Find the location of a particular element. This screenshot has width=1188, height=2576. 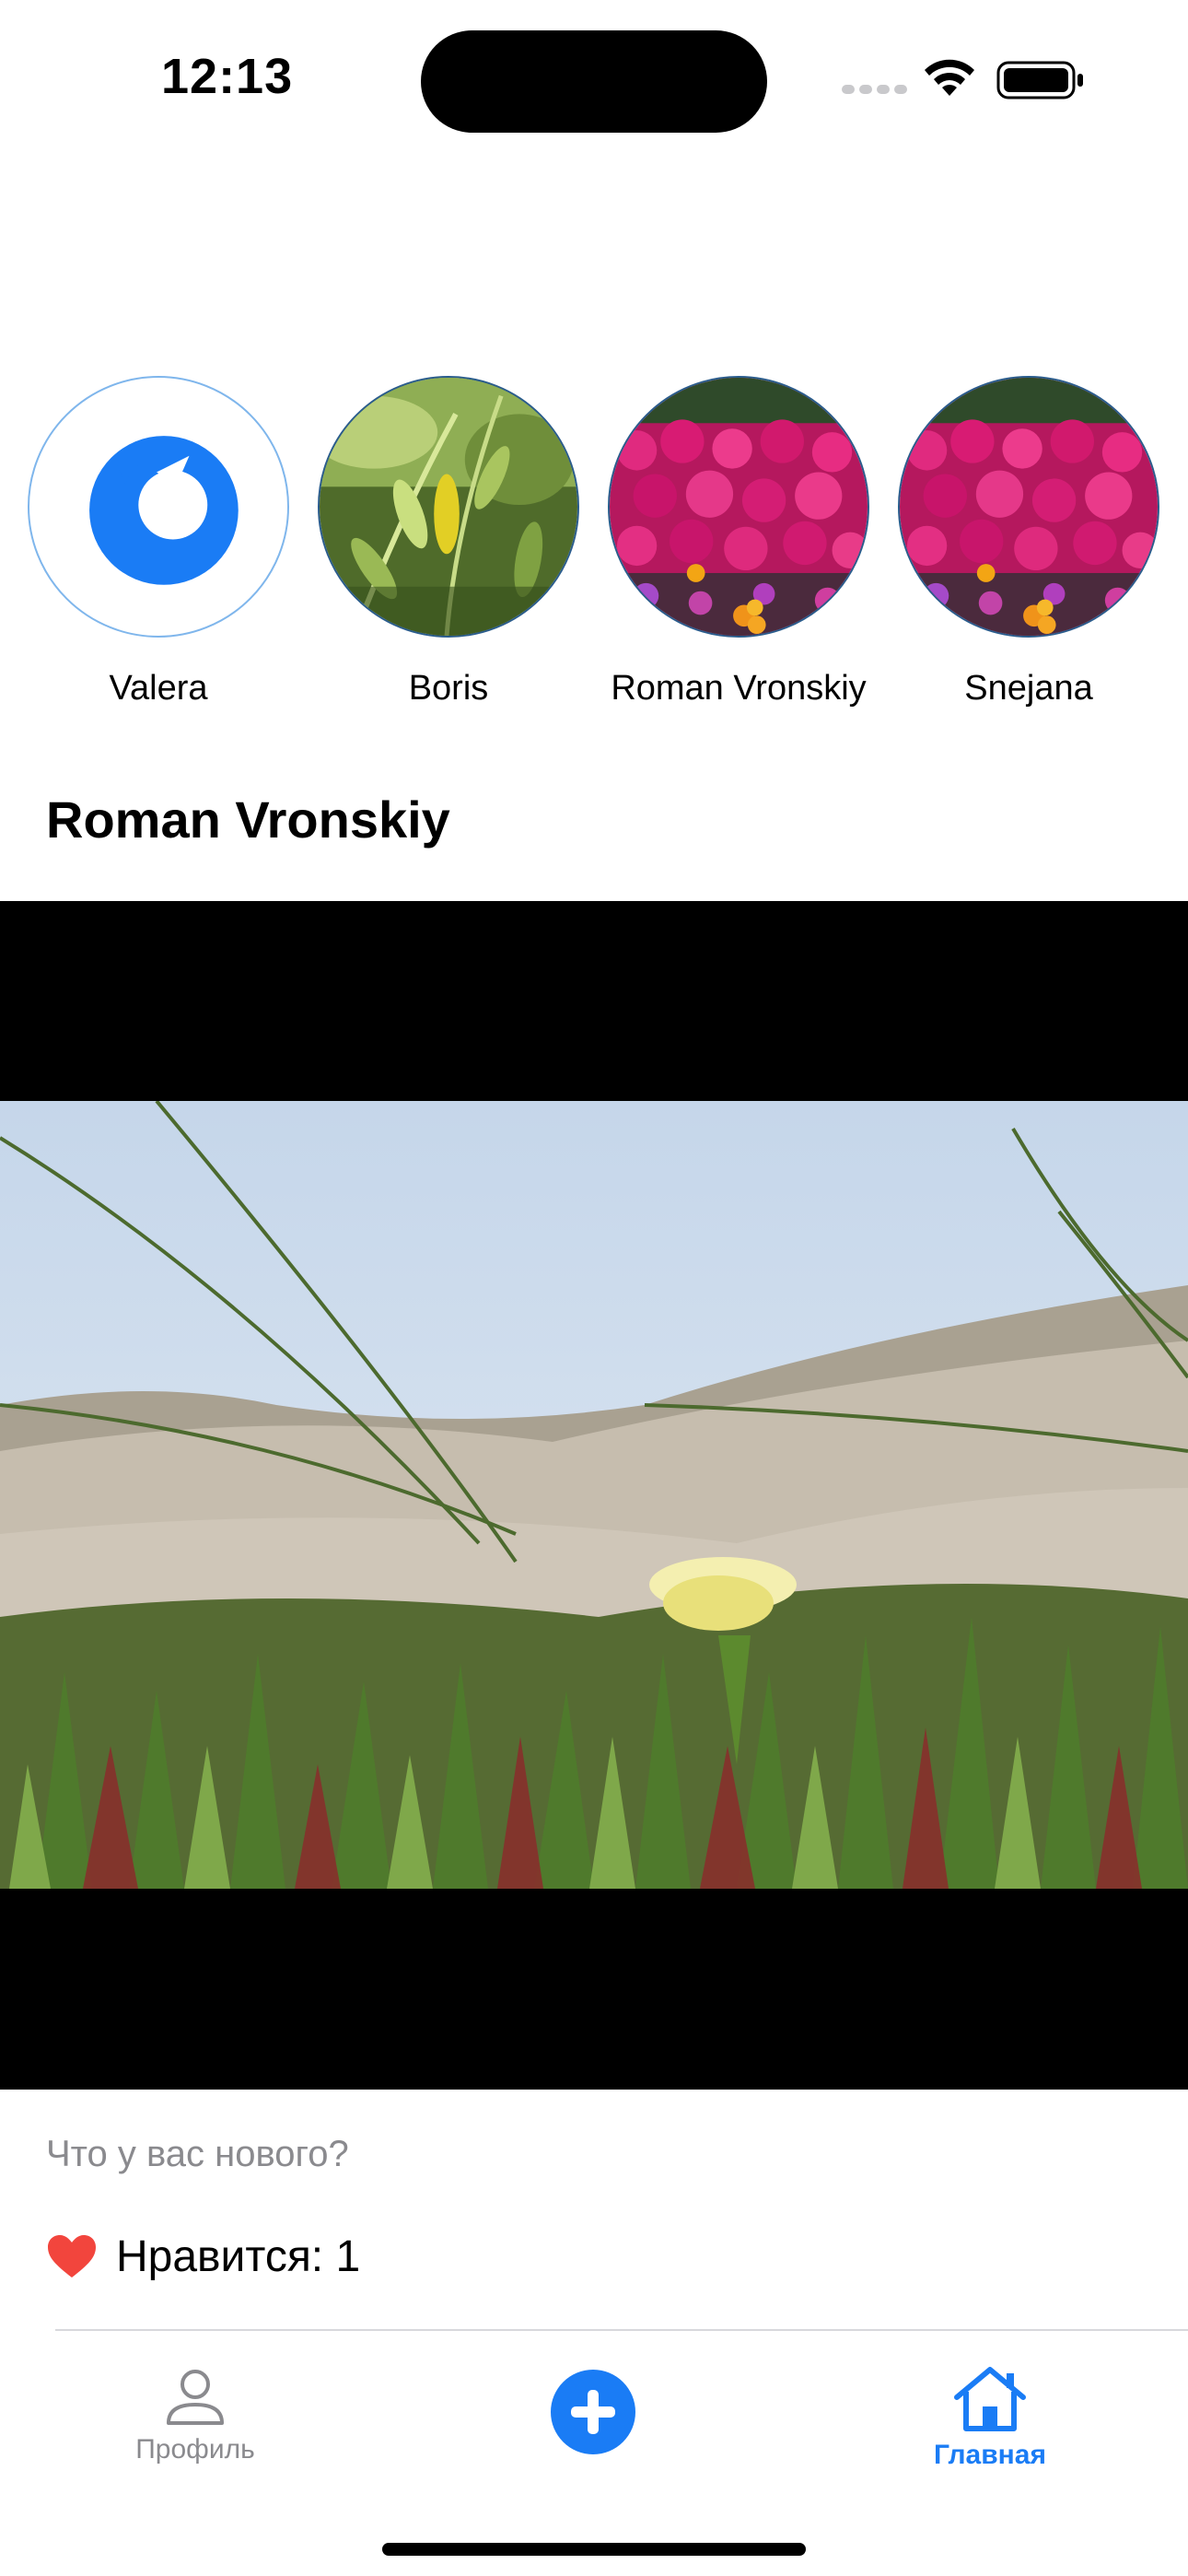

post-author-name: Roman Vronskiy is located at coordinates (248, 819).